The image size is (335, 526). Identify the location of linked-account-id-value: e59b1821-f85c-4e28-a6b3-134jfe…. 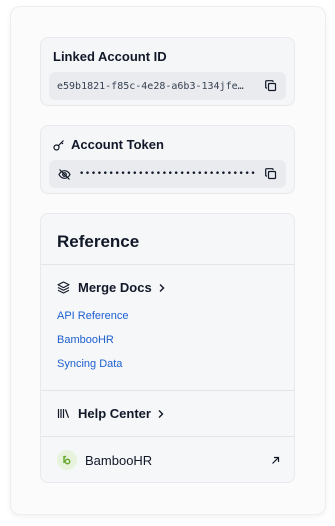
(150, 86).